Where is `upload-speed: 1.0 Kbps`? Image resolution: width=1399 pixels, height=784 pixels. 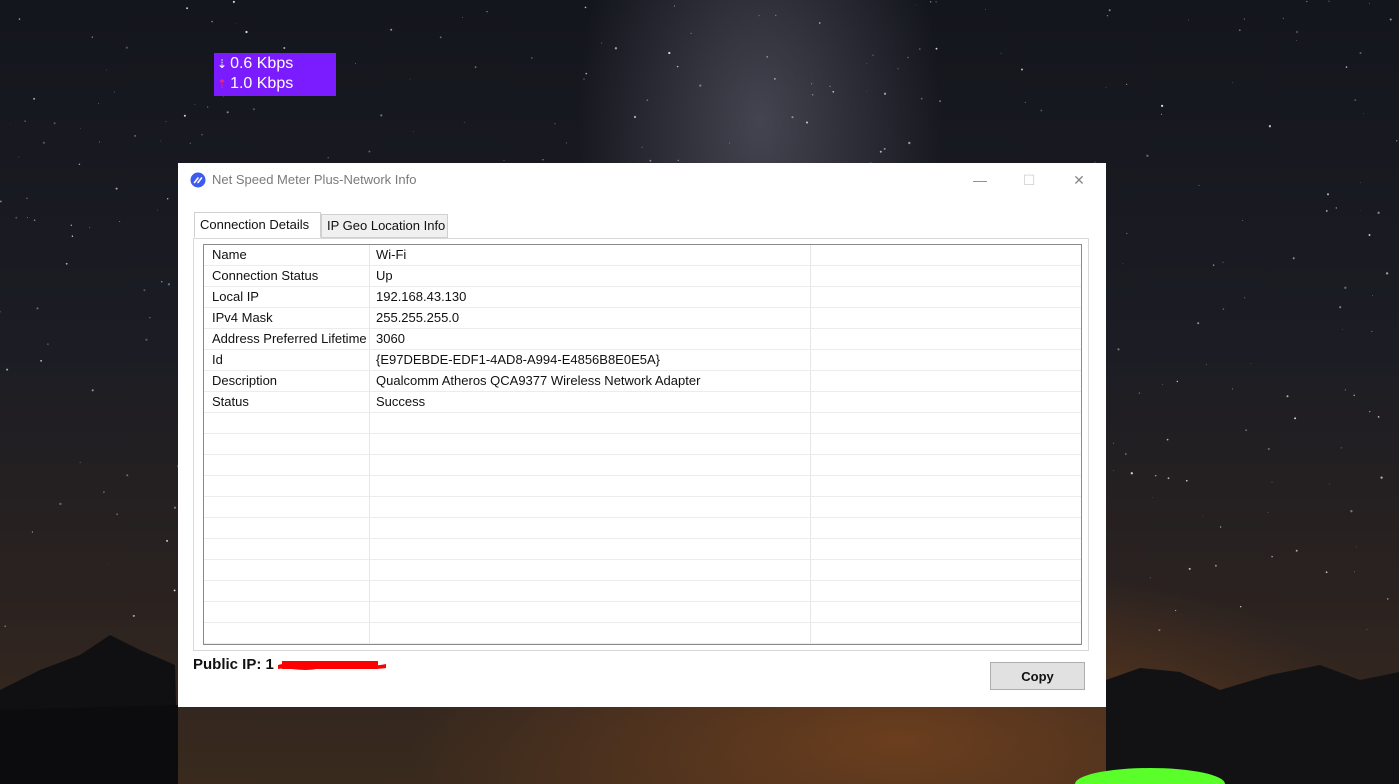
upload-speed: 1.0 Kbps is located at coordinates (262, 83).